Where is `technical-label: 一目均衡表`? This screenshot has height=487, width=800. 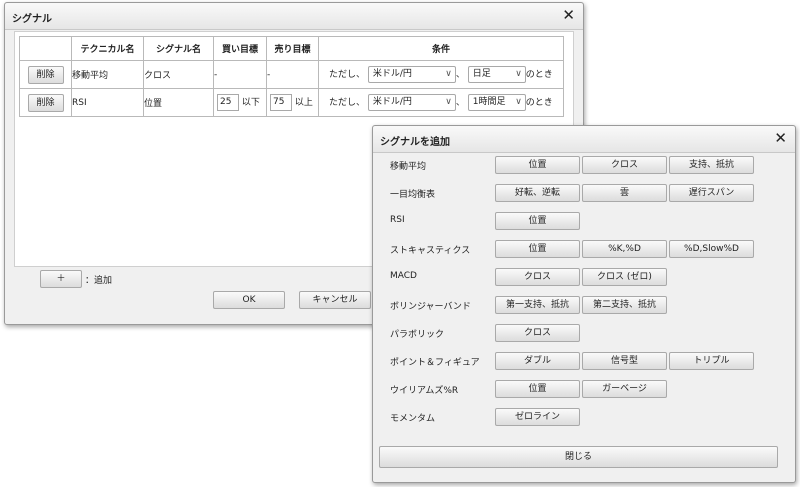 technical-label: 一目均衡表 is located at coordinates (413, 195).